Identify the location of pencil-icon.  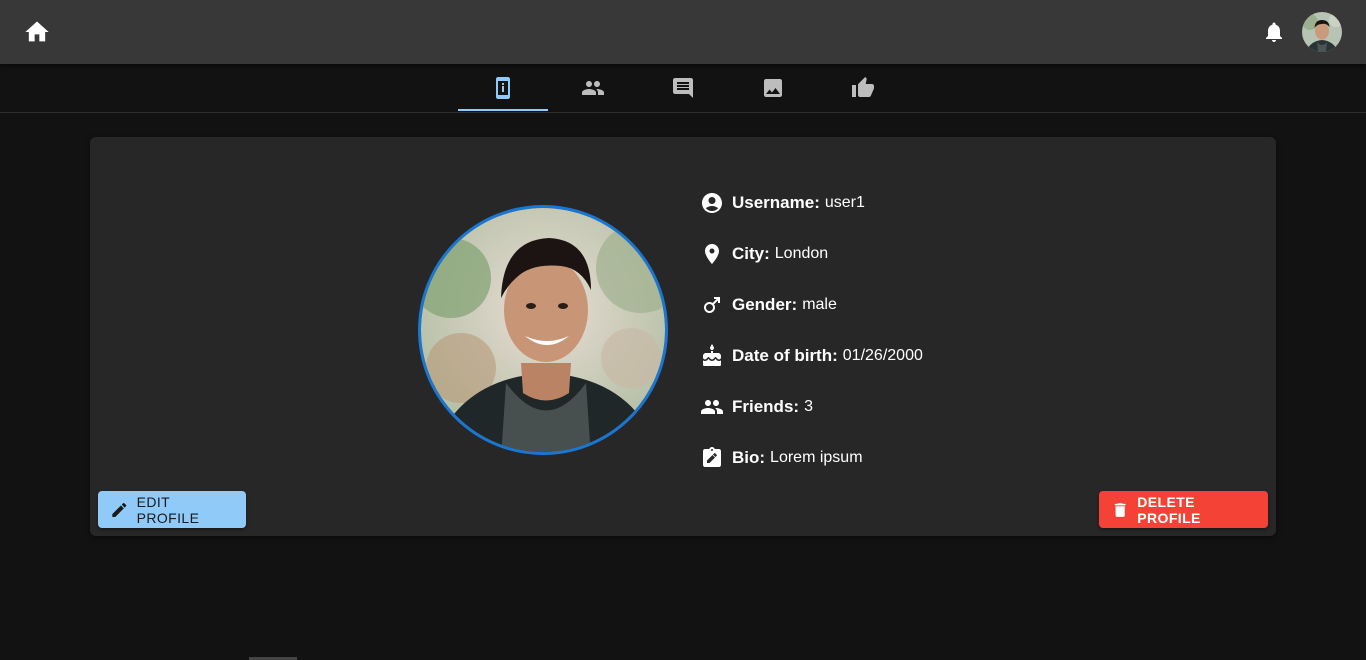
(119, 509).